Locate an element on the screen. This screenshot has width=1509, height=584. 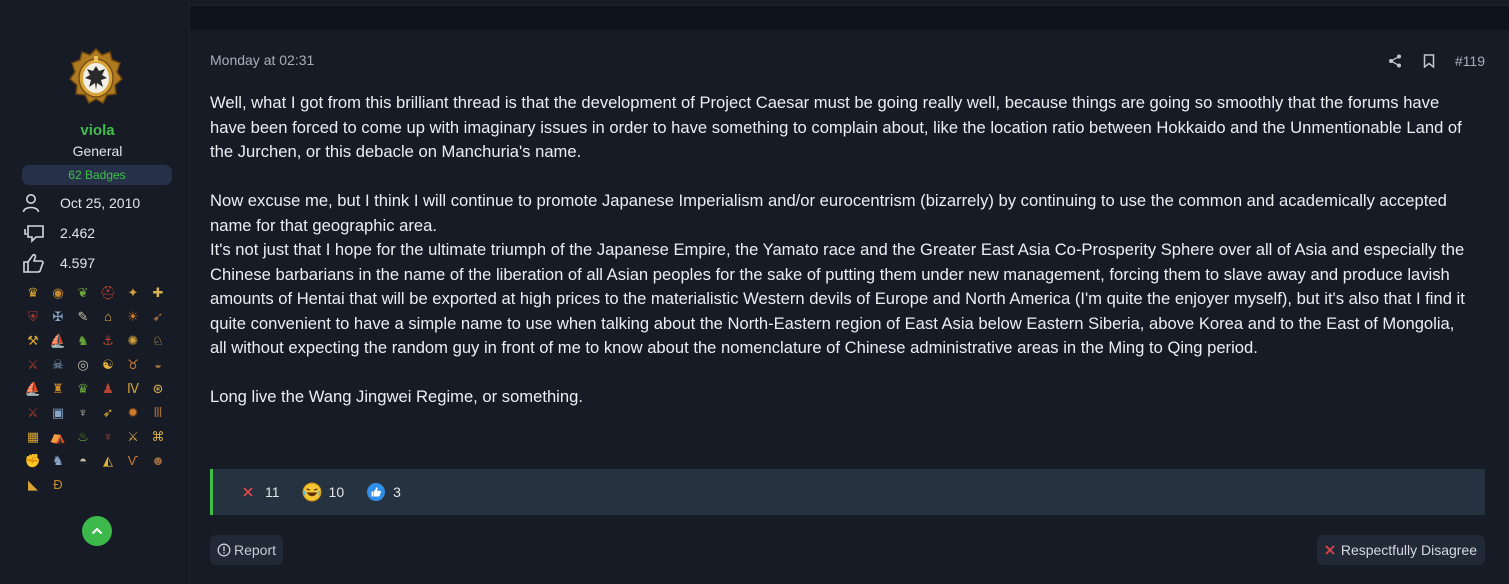
post-date: Monday at 02:31 is located at coordinates (262, 60).